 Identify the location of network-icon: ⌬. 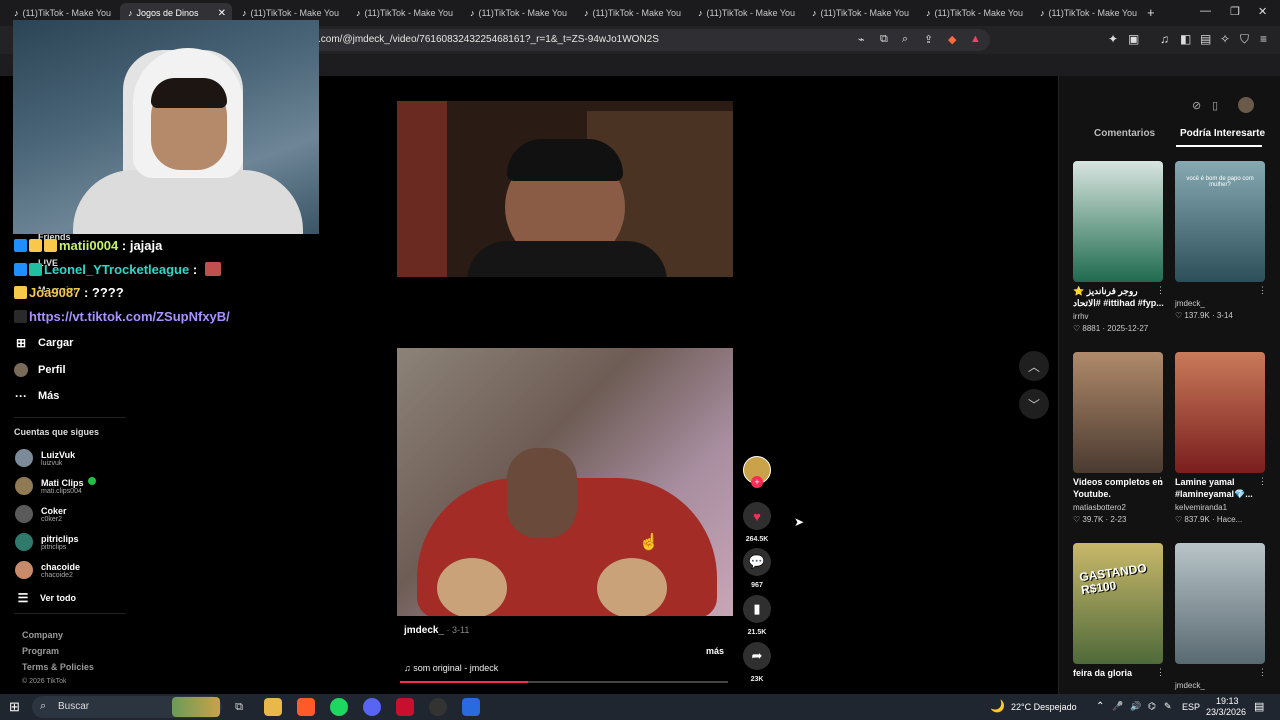
(1152, 706).